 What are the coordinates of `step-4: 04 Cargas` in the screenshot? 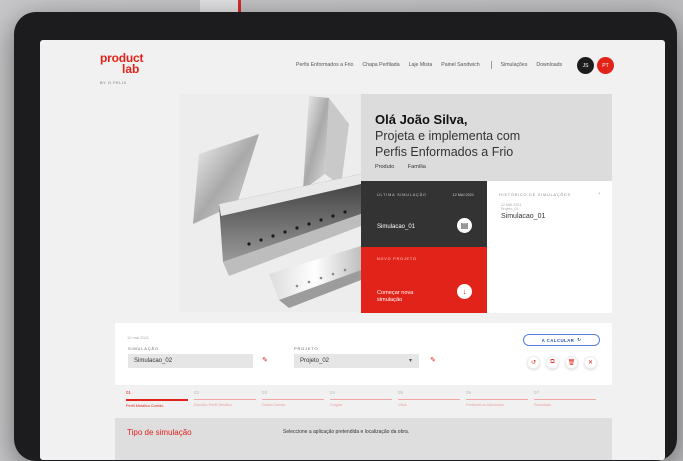 It's located at (361, 398).